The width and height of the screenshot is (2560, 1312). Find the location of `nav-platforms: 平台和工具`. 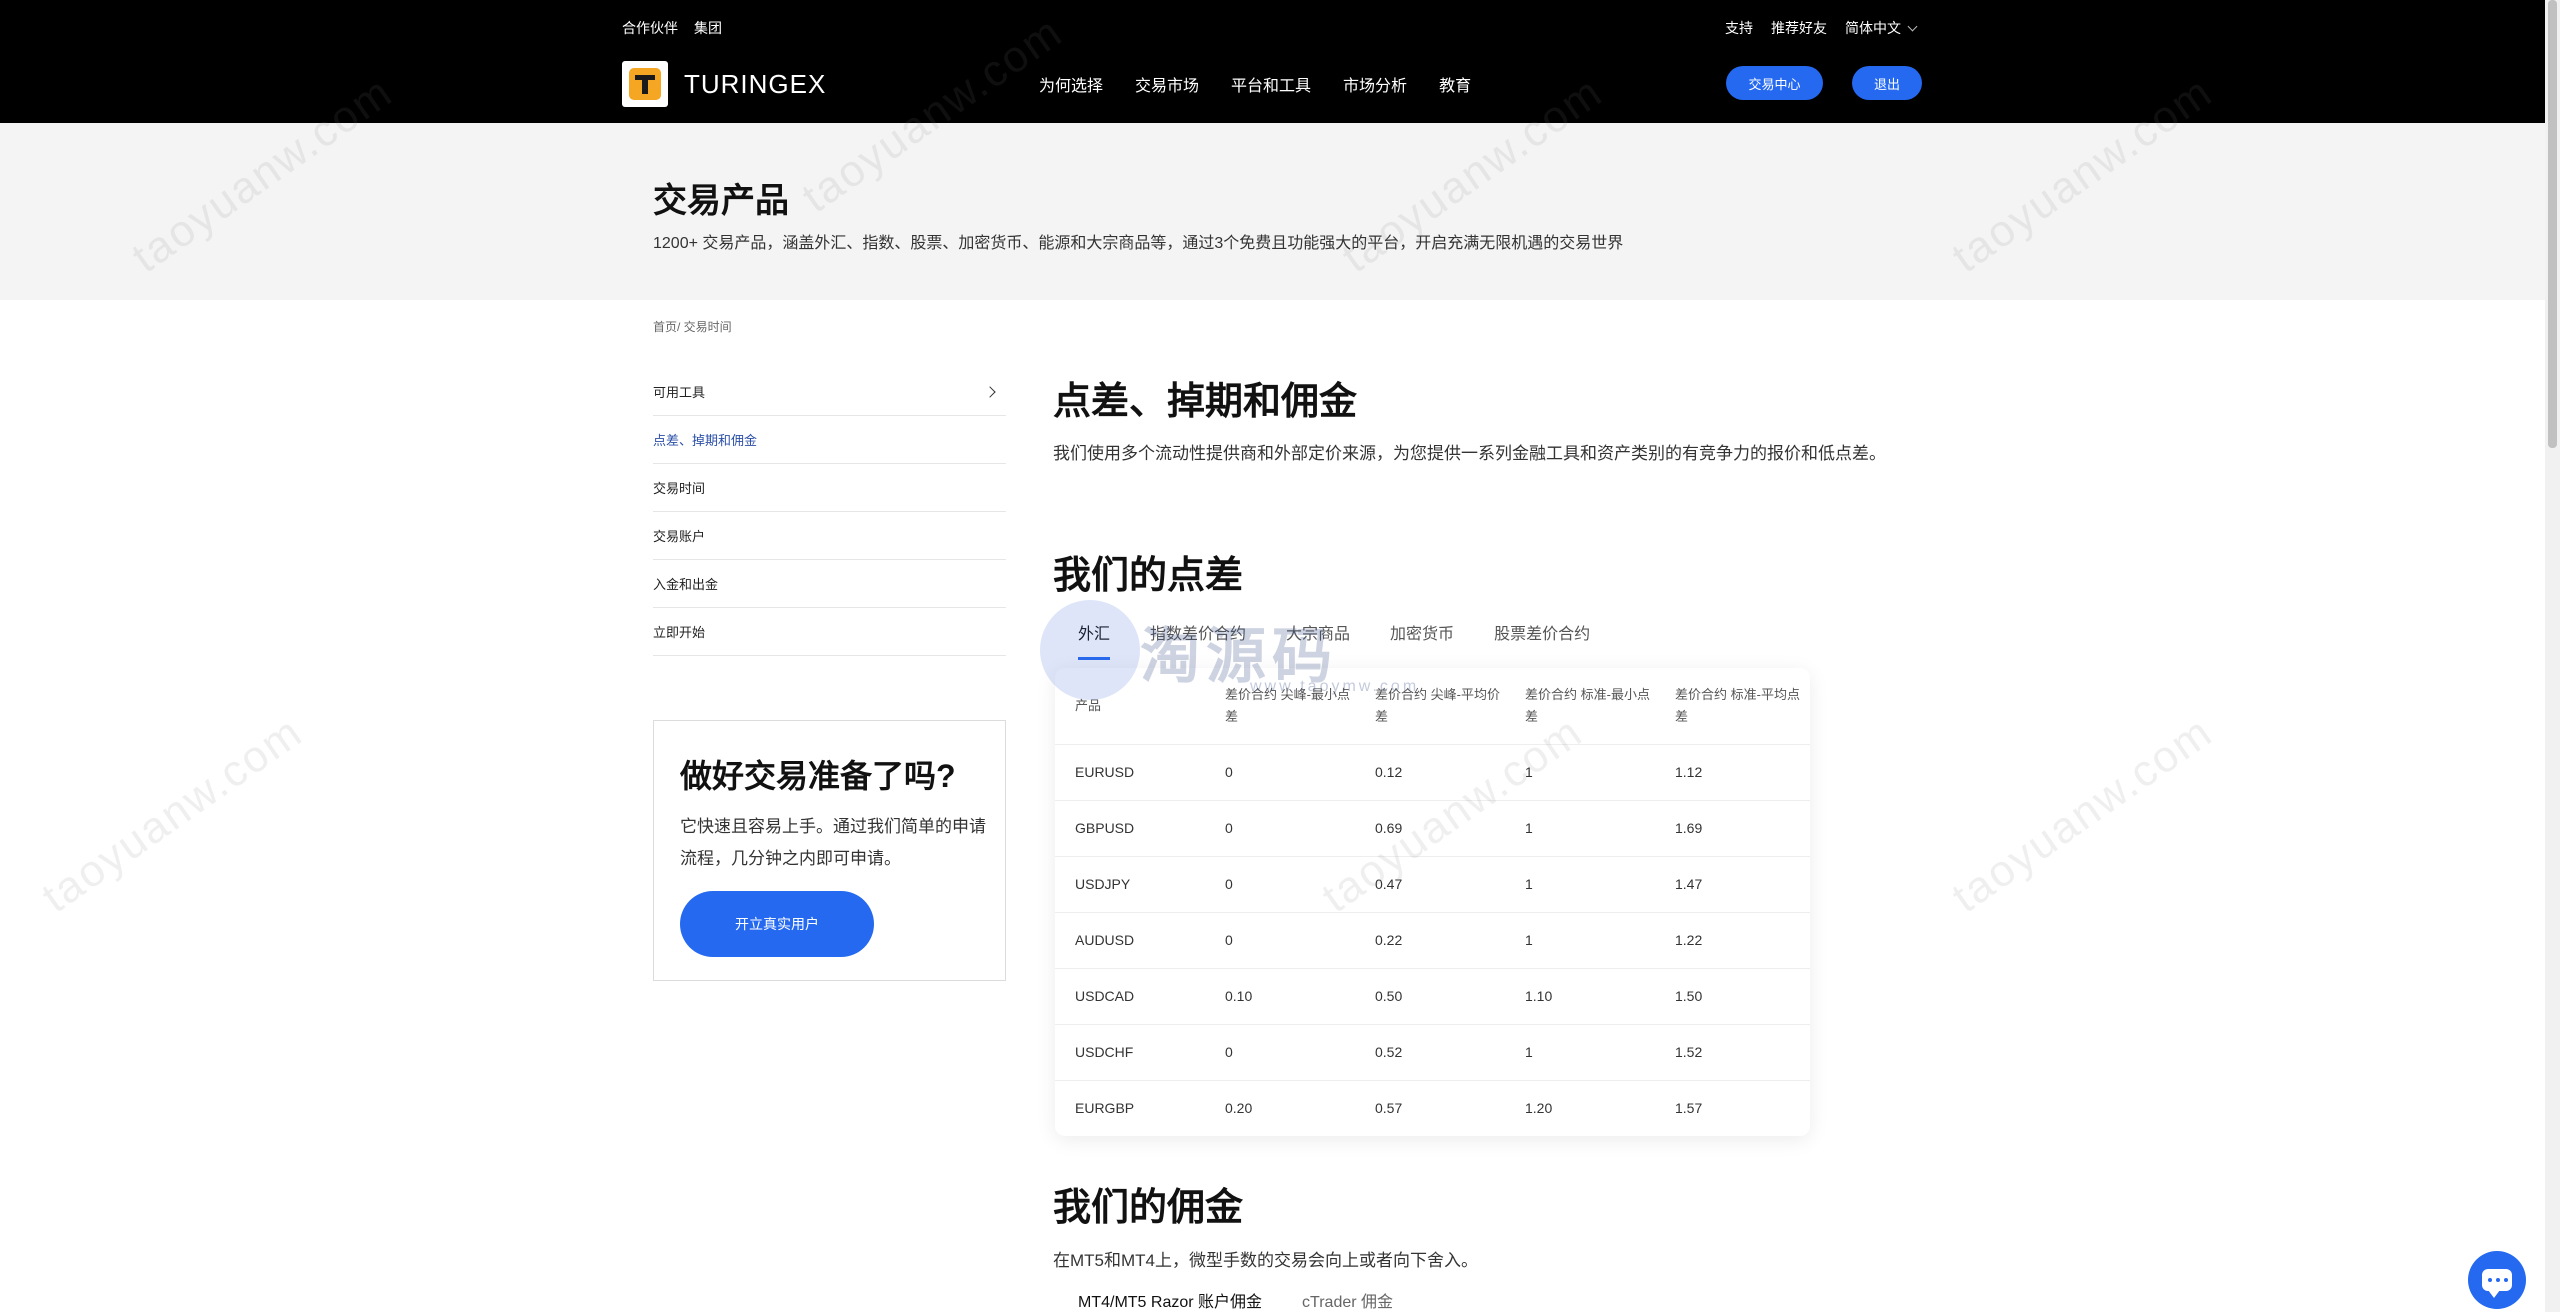

nav-platforms: 平台和工具 is located at coordinates (1271, 84).